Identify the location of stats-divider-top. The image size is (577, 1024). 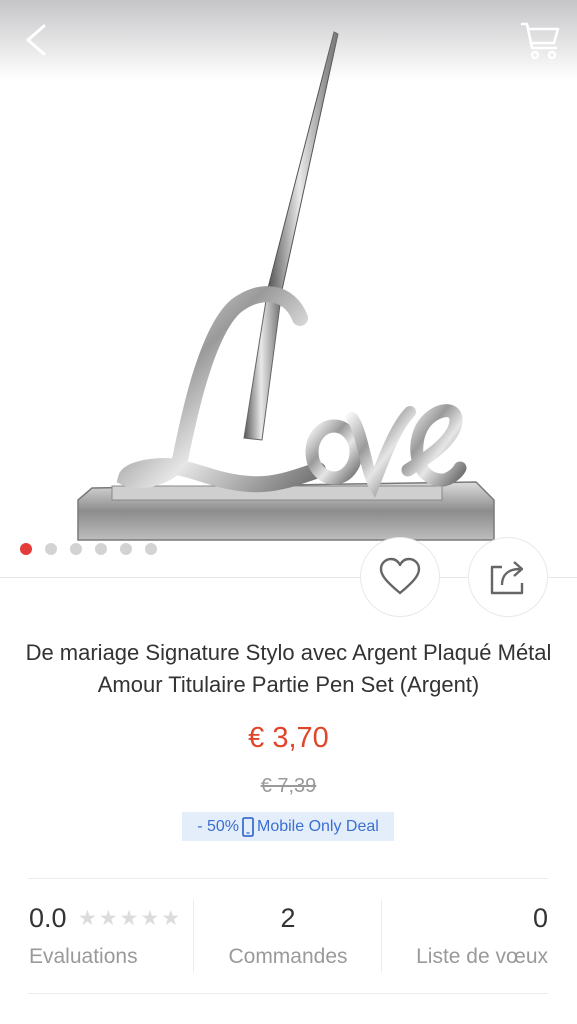
(288, 878).